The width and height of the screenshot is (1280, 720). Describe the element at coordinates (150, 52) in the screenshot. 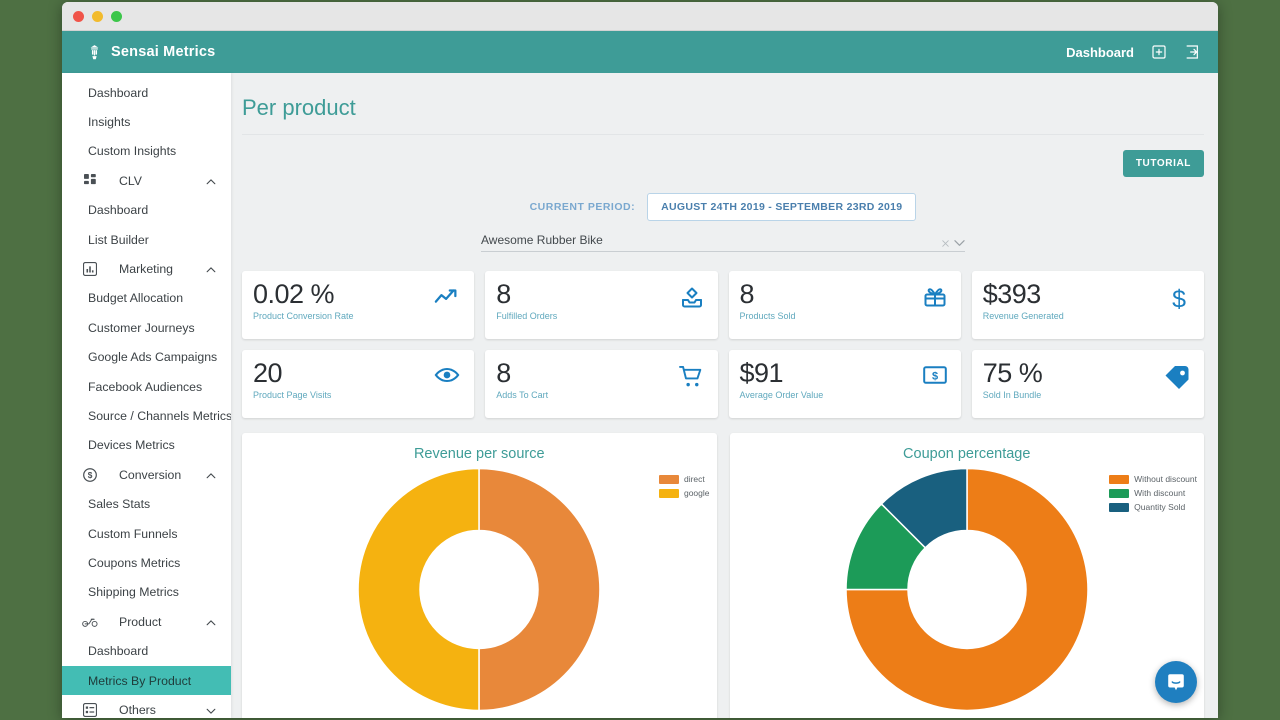

I see `brand-logo: Sensai Metrics` at that location.